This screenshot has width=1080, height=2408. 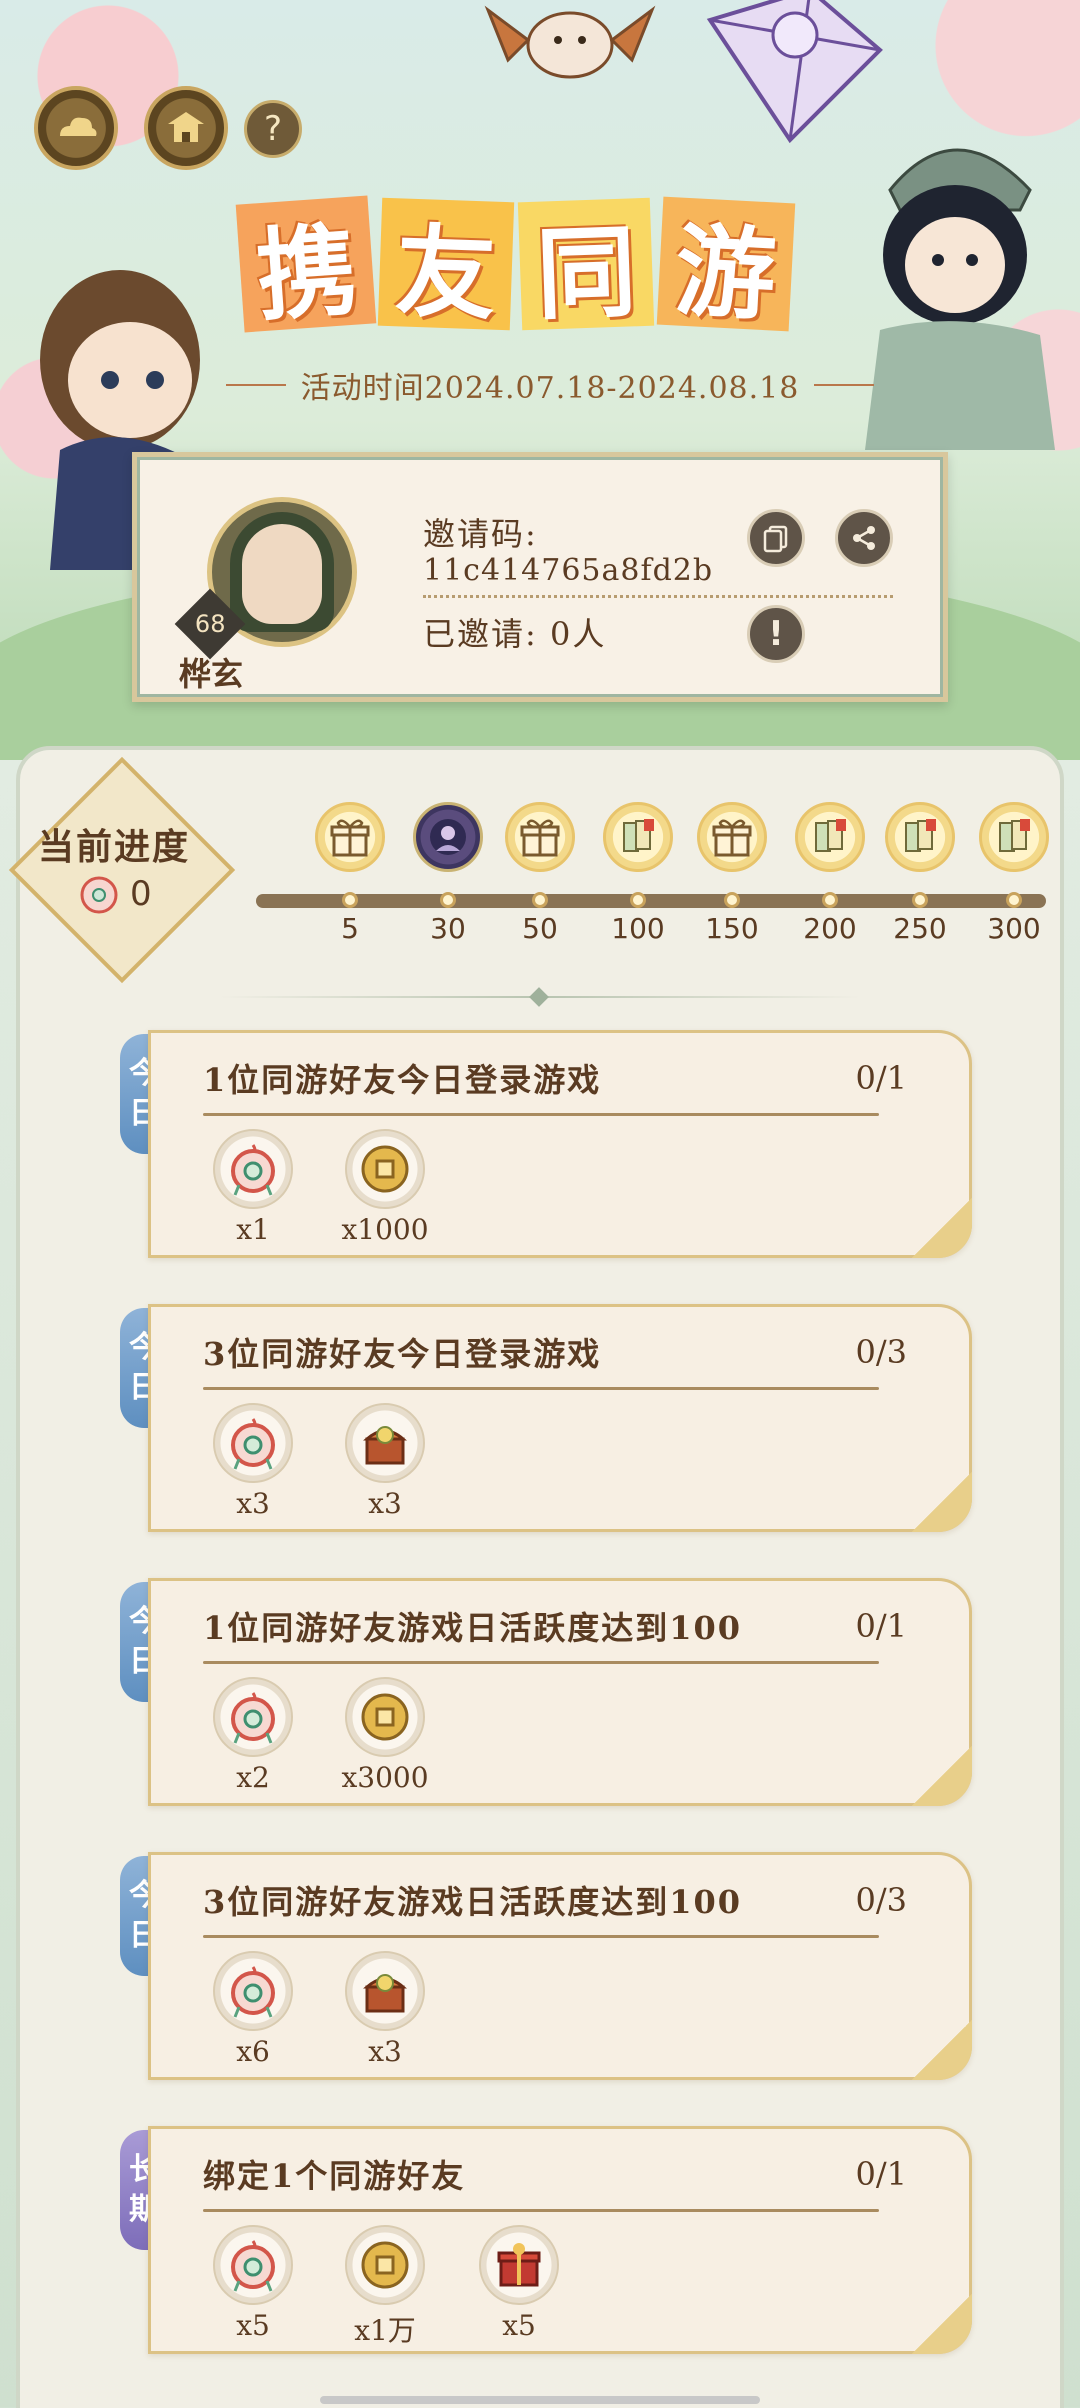 I want to click on share-button, so click(x=864, y=538).